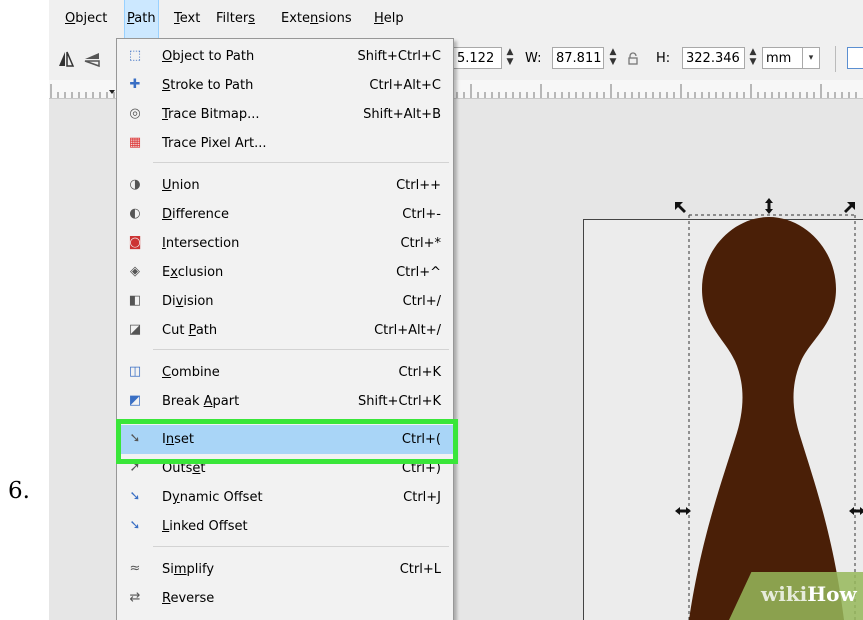  What do you see at coordinates (613, 58) in the screenshot?
I see `w-spinner: ▲ ▼` at bounding box center [613, 58].